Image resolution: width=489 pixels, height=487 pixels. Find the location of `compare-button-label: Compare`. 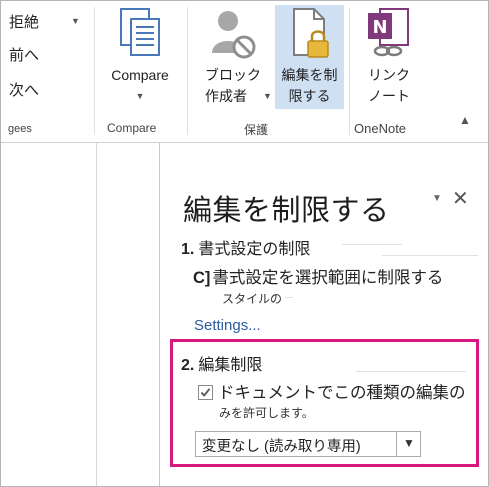

compare-button-label: Compare is located at coordinates (140, 75).